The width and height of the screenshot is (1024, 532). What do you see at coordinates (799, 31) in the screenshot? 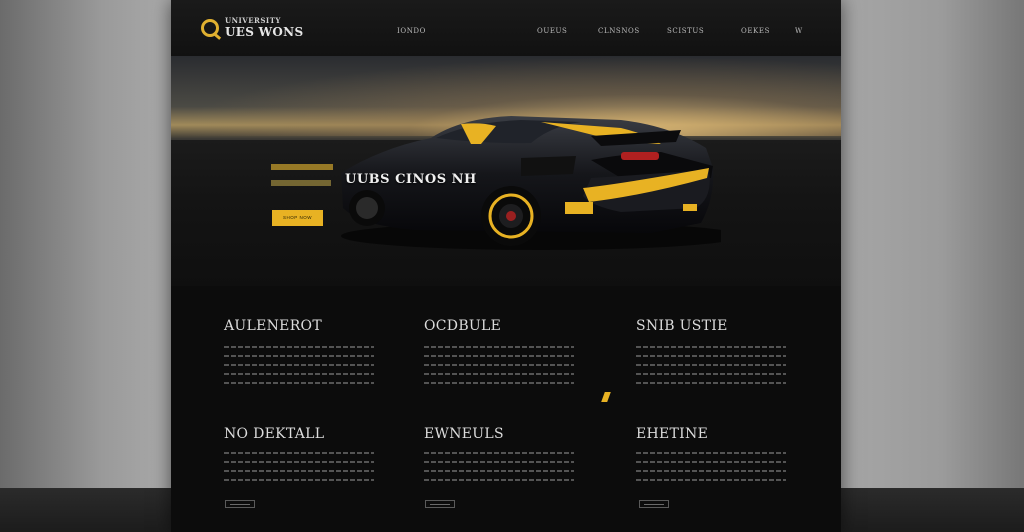
I see `nav-item-8: W` at bounding box center [799, 31].